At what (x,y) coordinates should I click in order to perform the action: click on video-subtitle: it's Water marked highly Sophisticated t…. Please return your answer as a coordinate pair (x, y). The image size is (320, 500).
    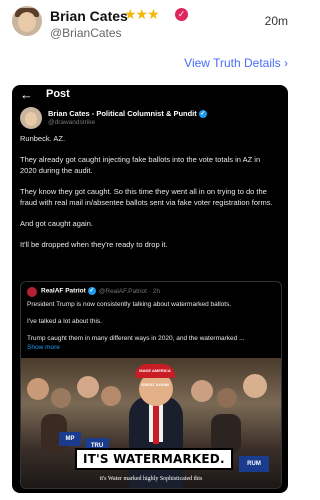
    Looking at the image, I should click on (151, 479).